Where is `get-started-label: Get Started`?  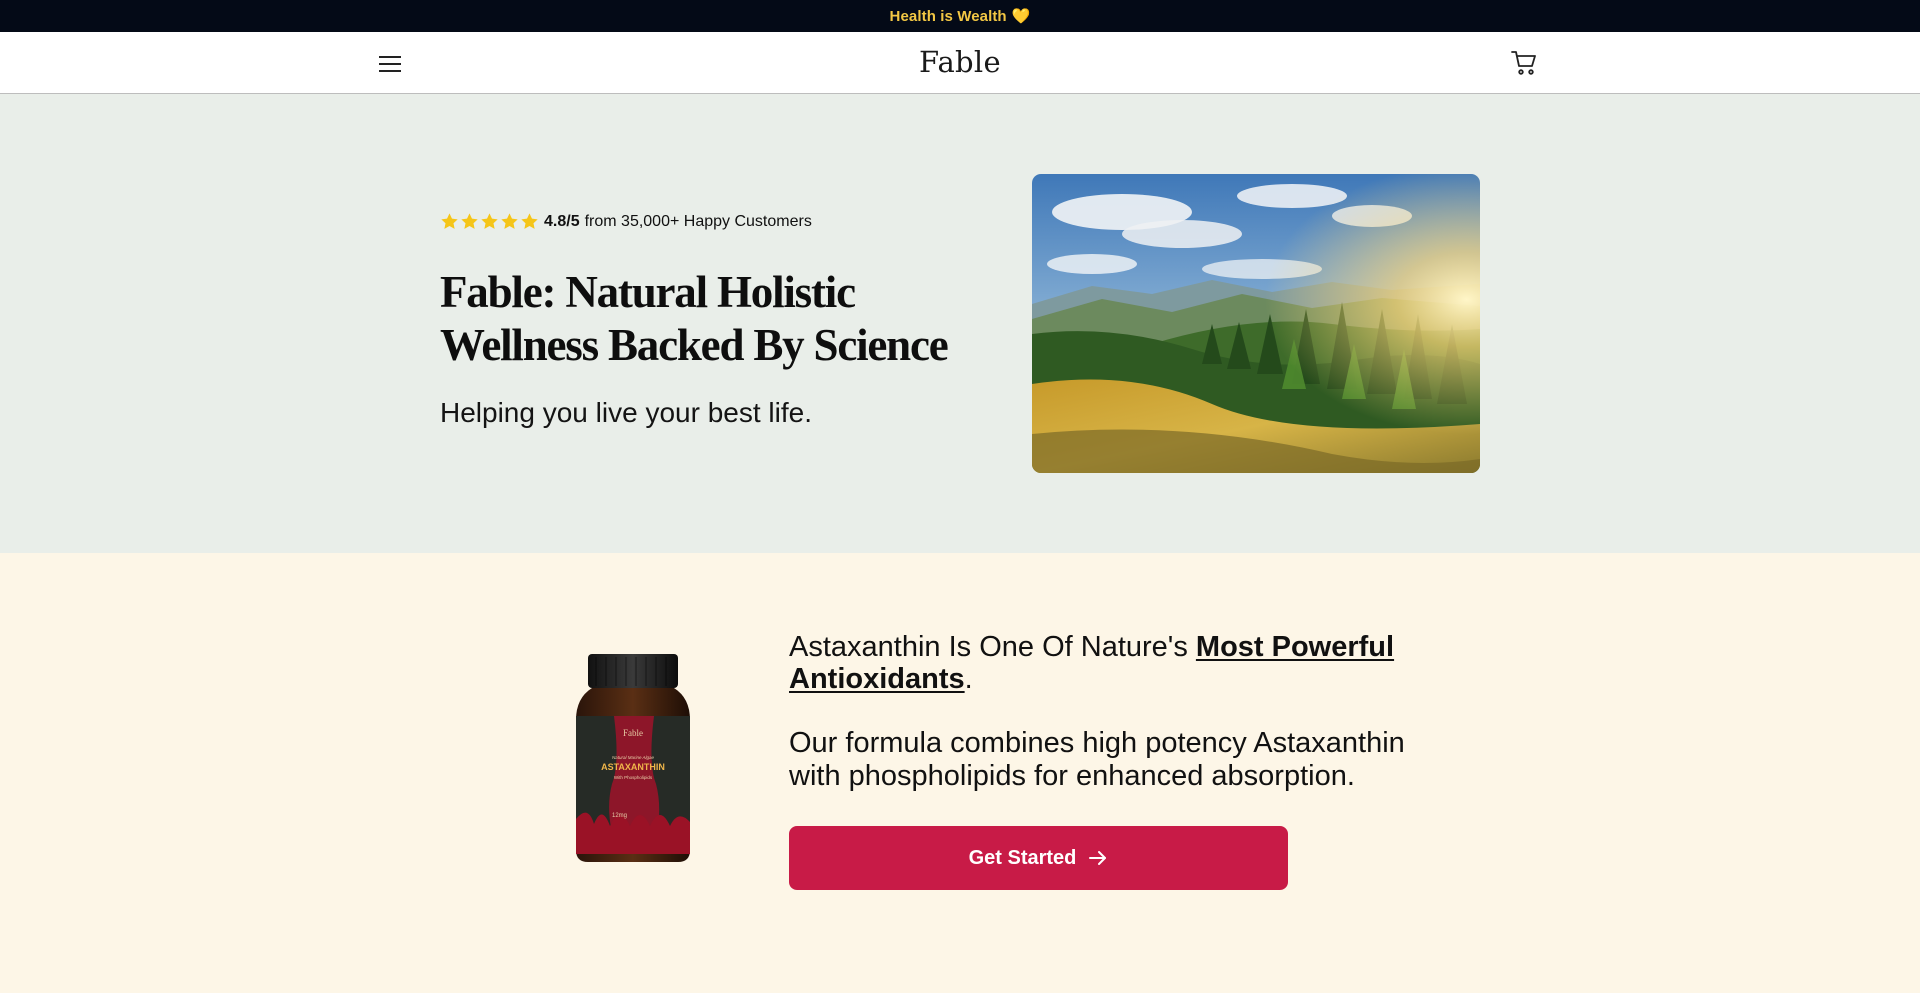 get-started-label: Get Started is located at coordinates (1022, 857).